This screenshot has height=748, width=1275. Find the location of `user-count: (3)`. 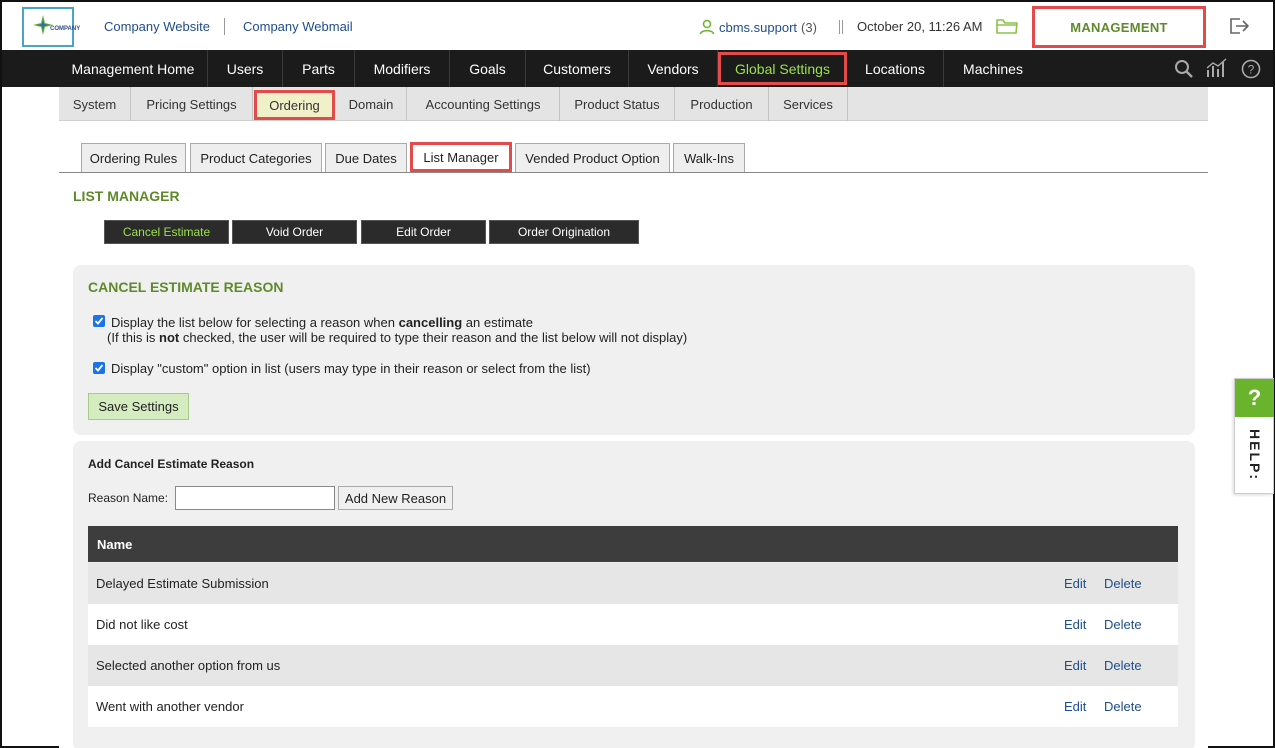

user-count: (3) is located at coordinates (809, 27).